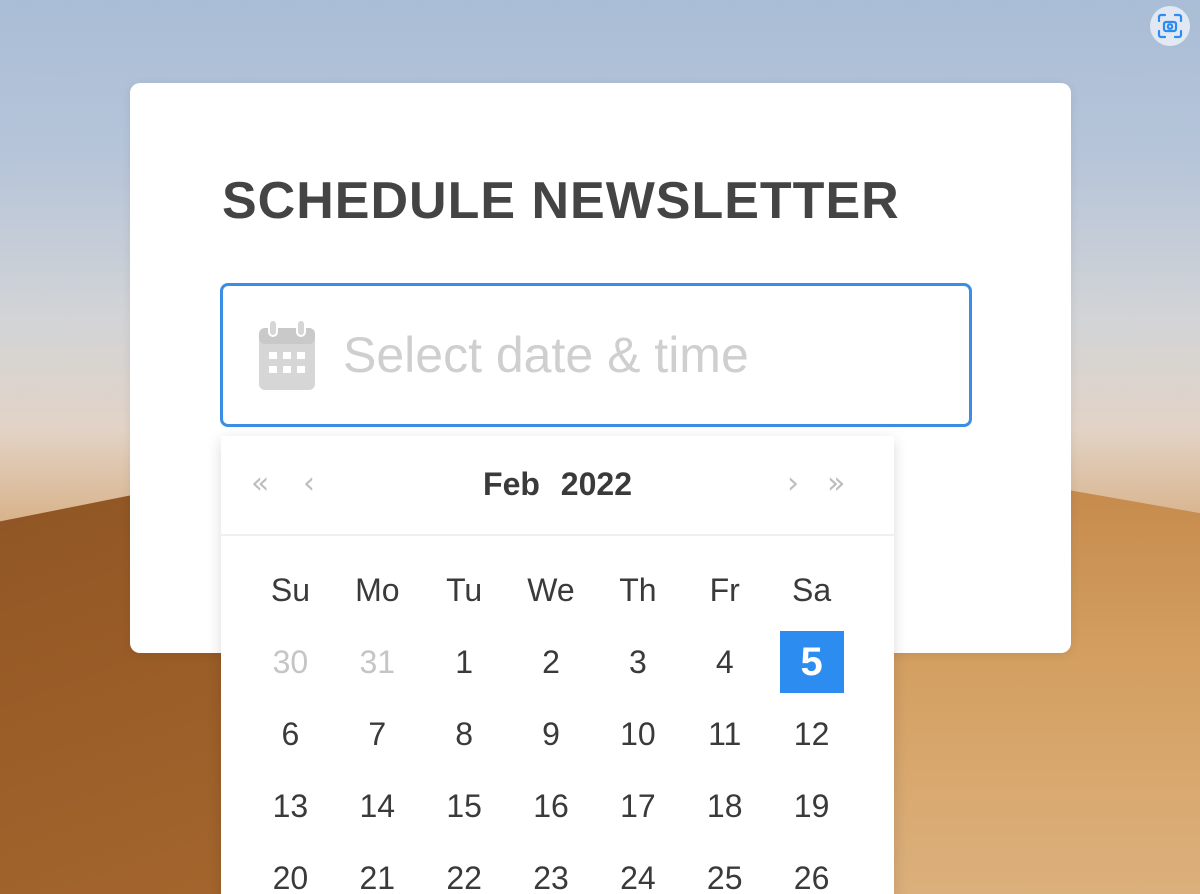 The height and width of the screenshot is (894, 1200). I want to click on next-month-button: ›, so click(793, 484).